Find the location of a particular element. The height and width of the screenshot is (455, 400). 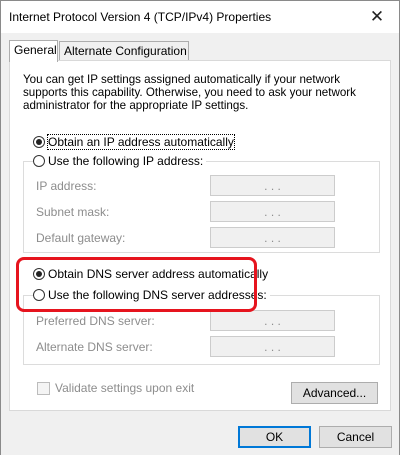

alternate-dns-value: . . . is located at coordinates (272, 346).